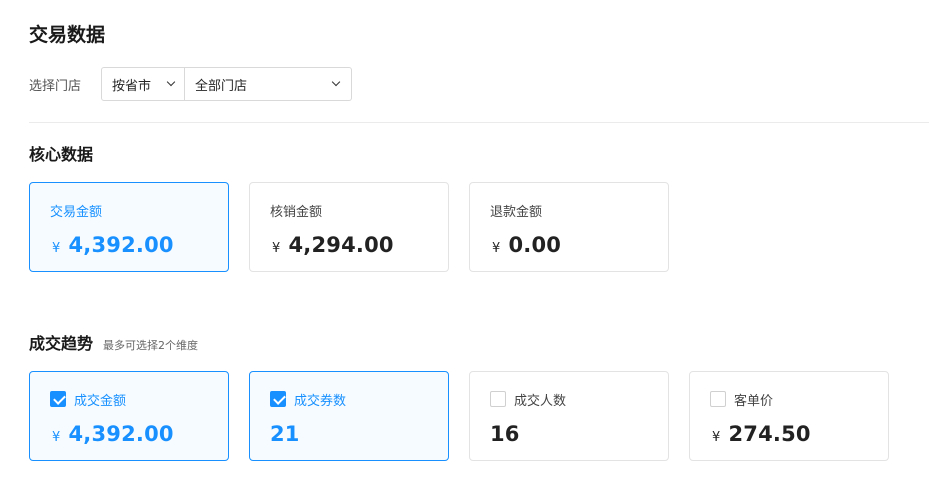 The image size is (929, 482). I want to click on store-filter: 选择门店 按省市 全部门店, so click(190, 84).